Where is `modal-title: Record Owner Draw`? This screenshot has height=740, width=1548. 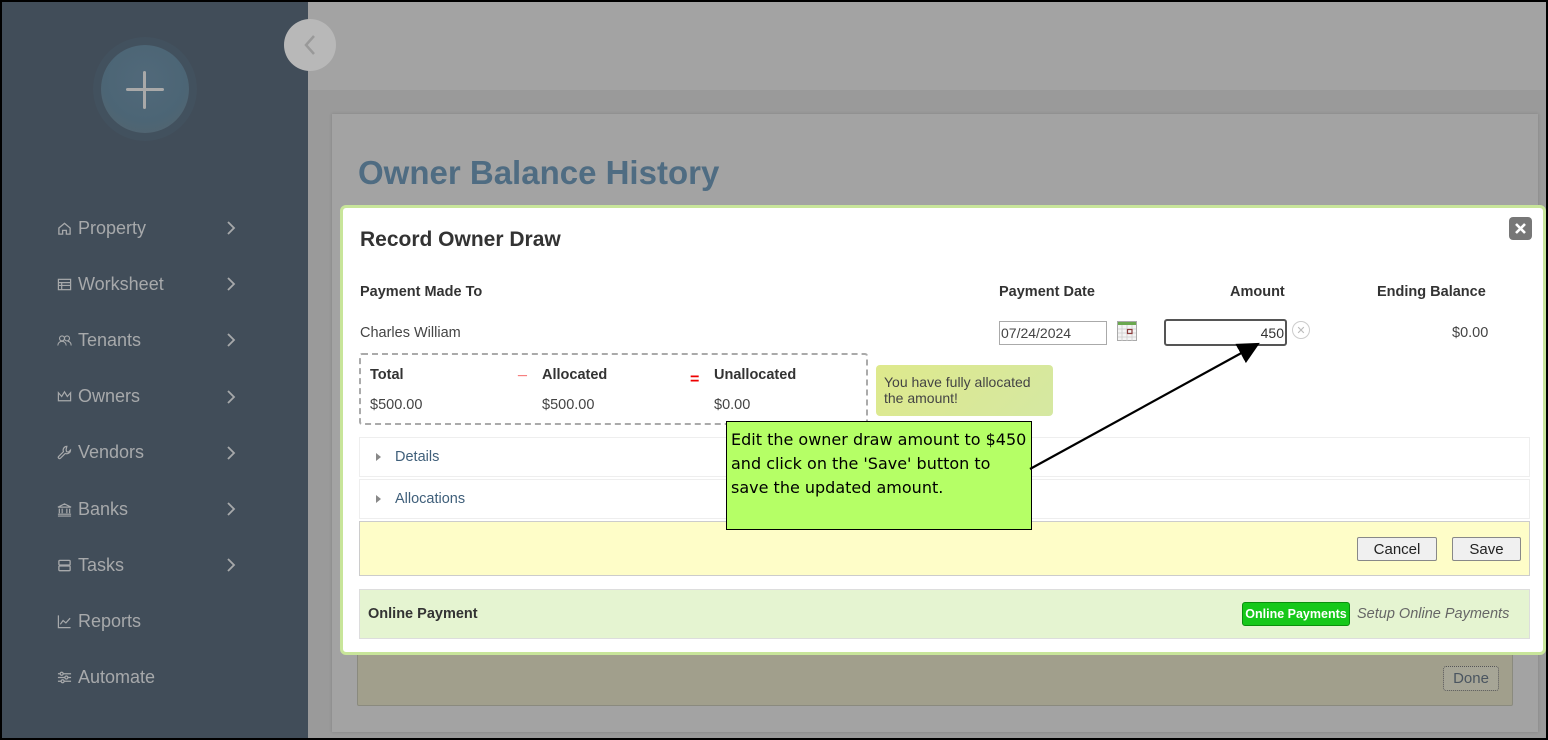
modal-title: Record Owner Draw is located at coordinates (460, 239).